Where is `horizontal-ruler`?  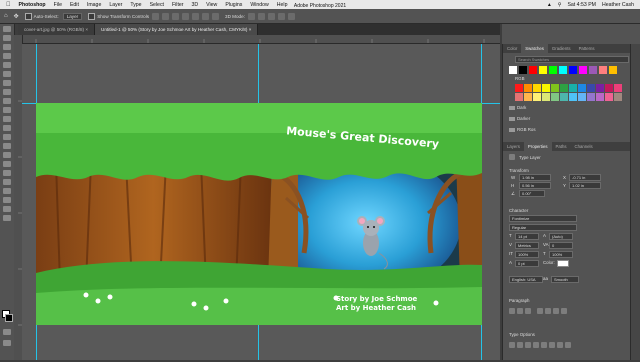 horizontal-ruler is located at coordinates (259, 39).